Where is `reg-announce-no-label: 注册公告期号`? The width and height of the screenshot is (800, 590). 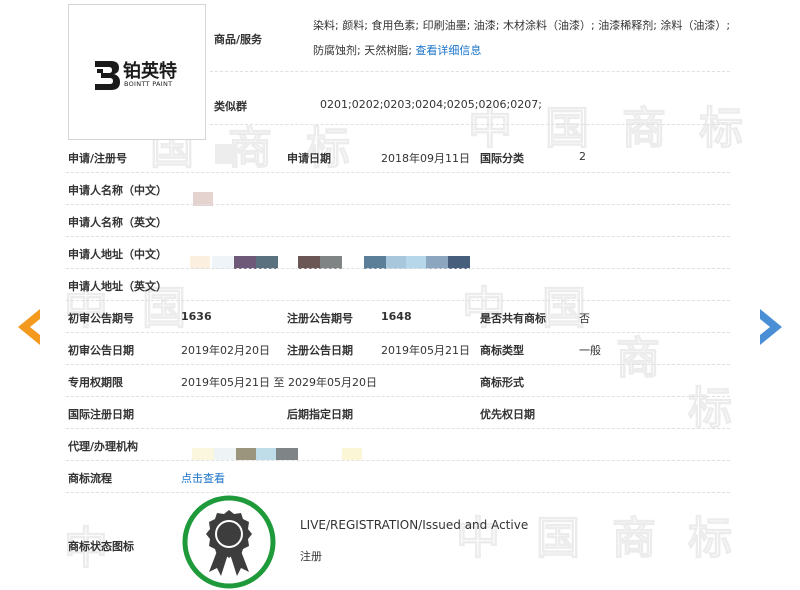
reg-announce-no-label: 注册公告期号 is located at coordinates (320, 318).